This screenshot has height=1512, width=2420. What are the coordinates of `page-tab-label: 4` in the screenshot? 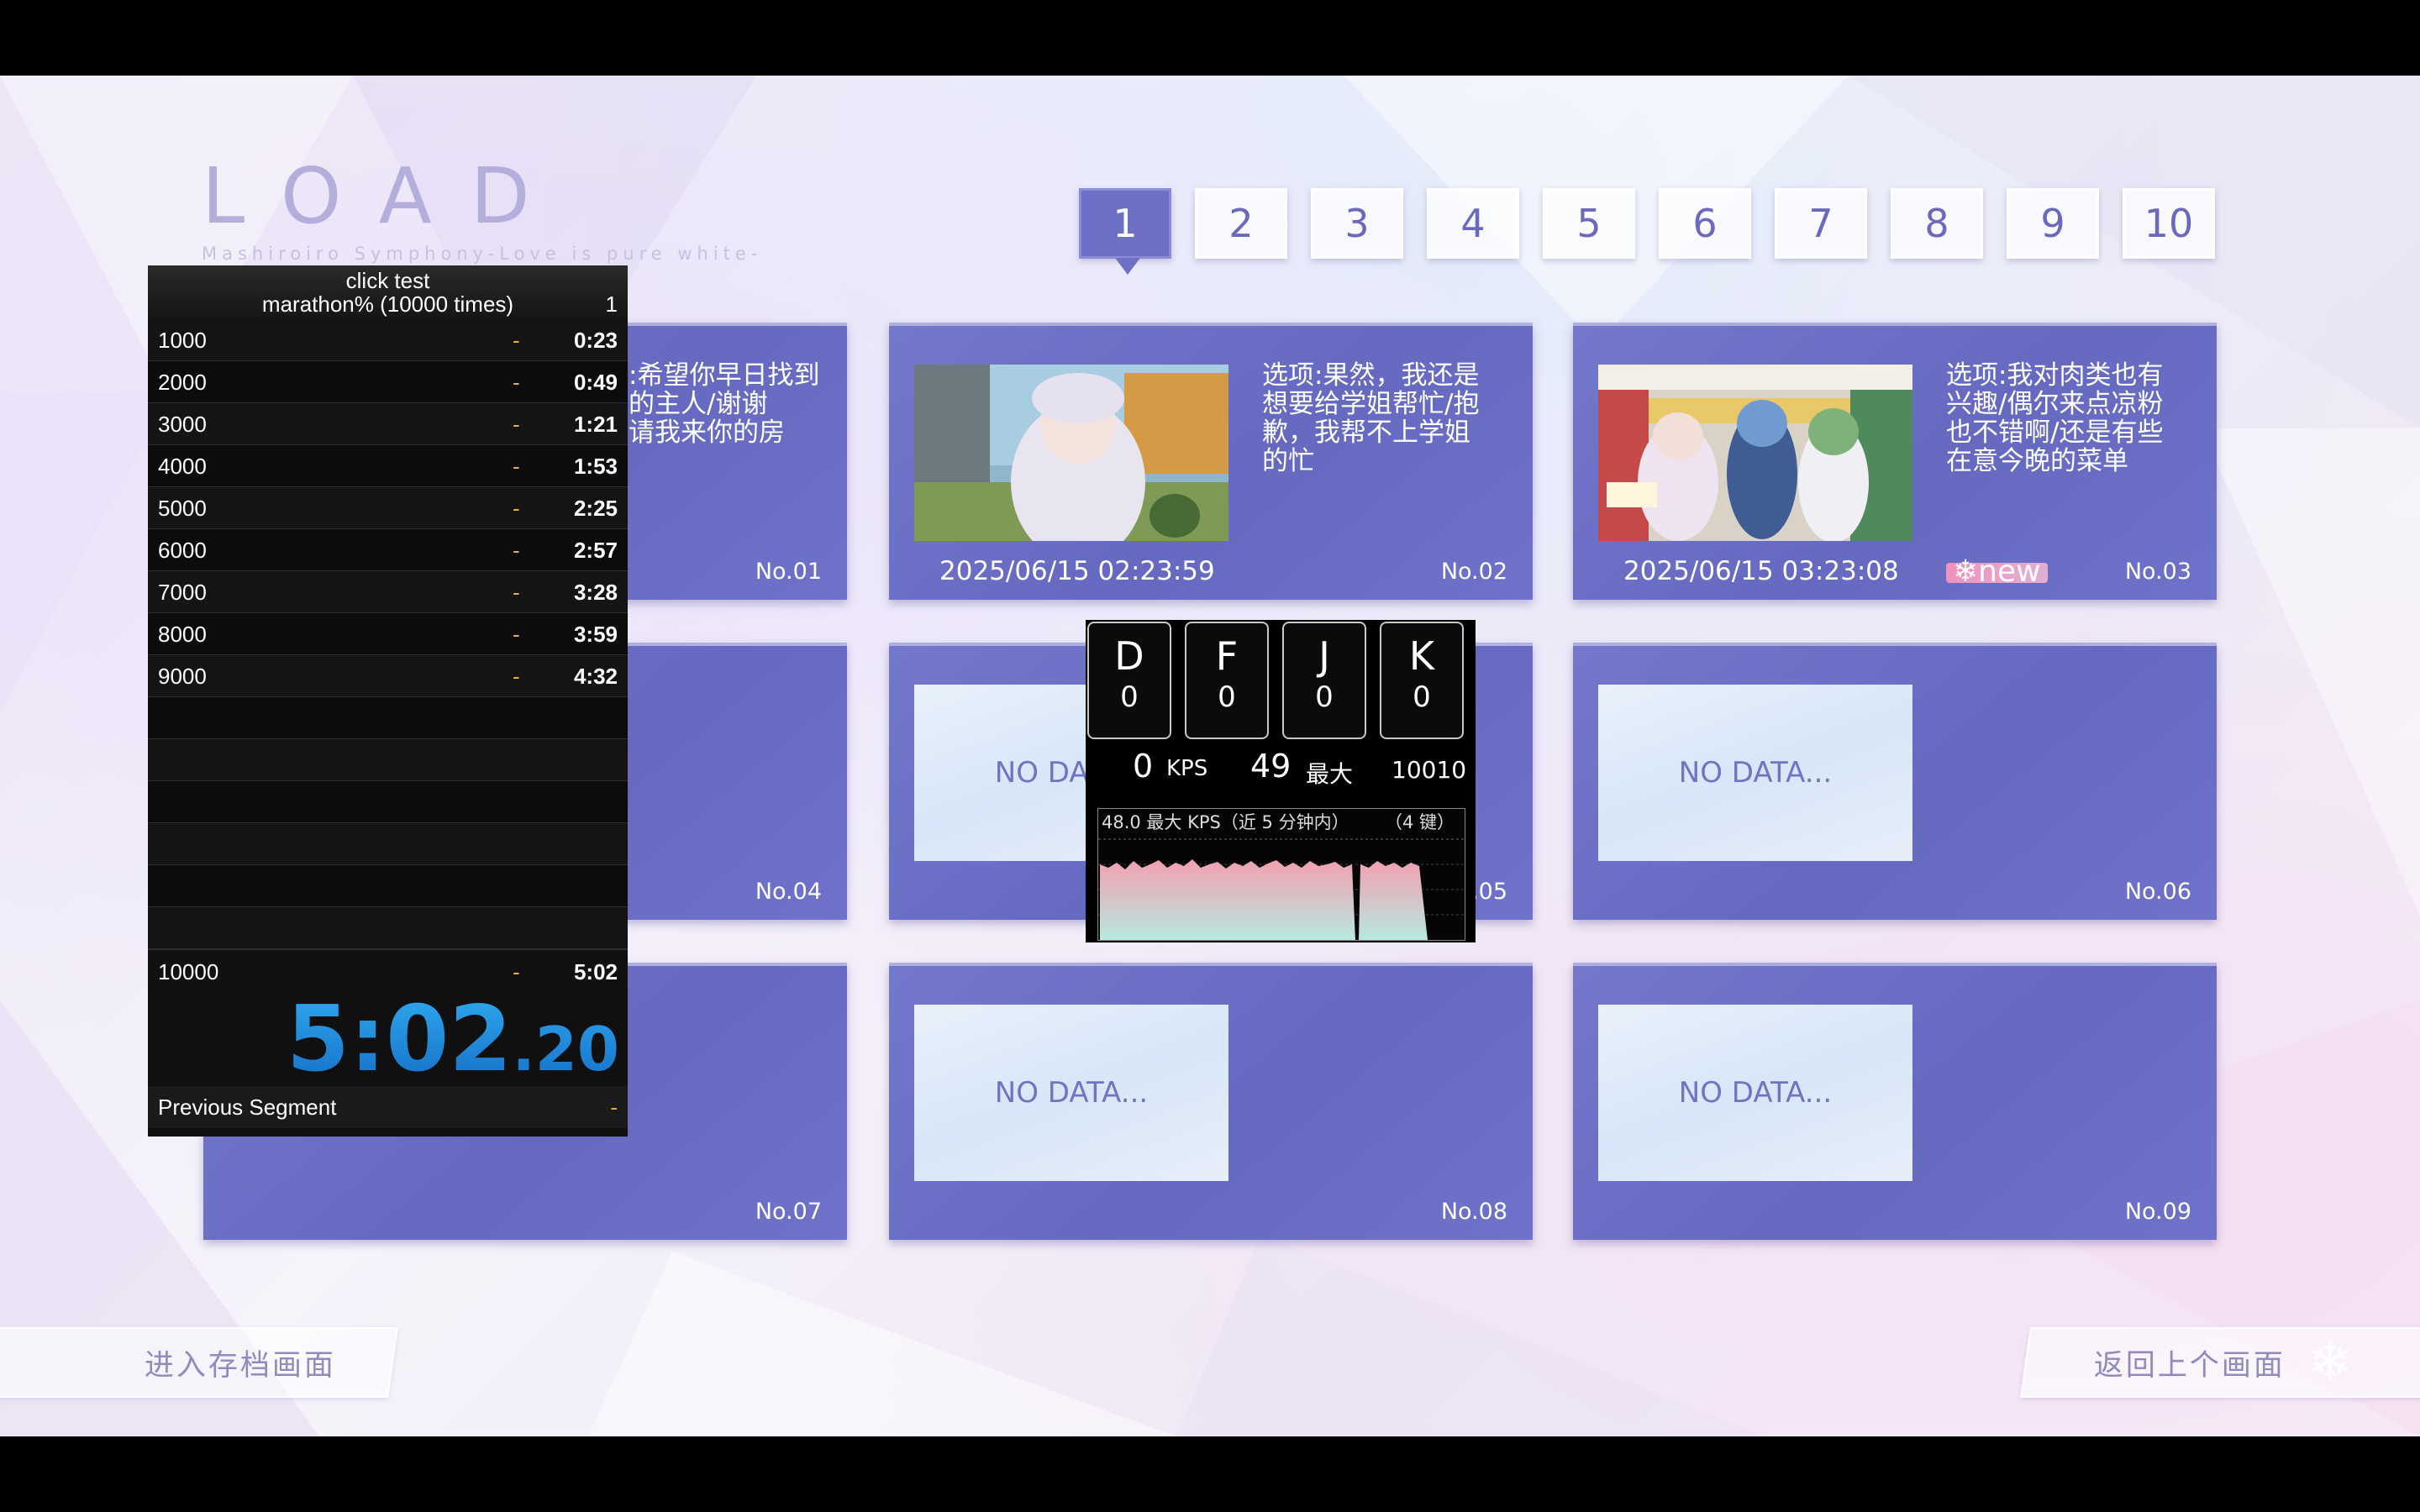 It's located at (1473, 223).